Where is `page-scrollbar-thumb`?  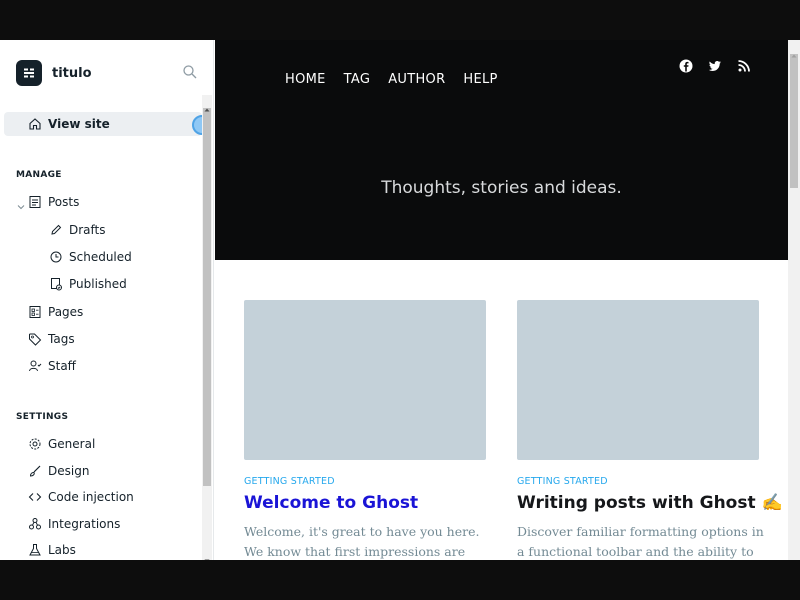
page-scrollbar-thumb is located at coordinates (794, 121).